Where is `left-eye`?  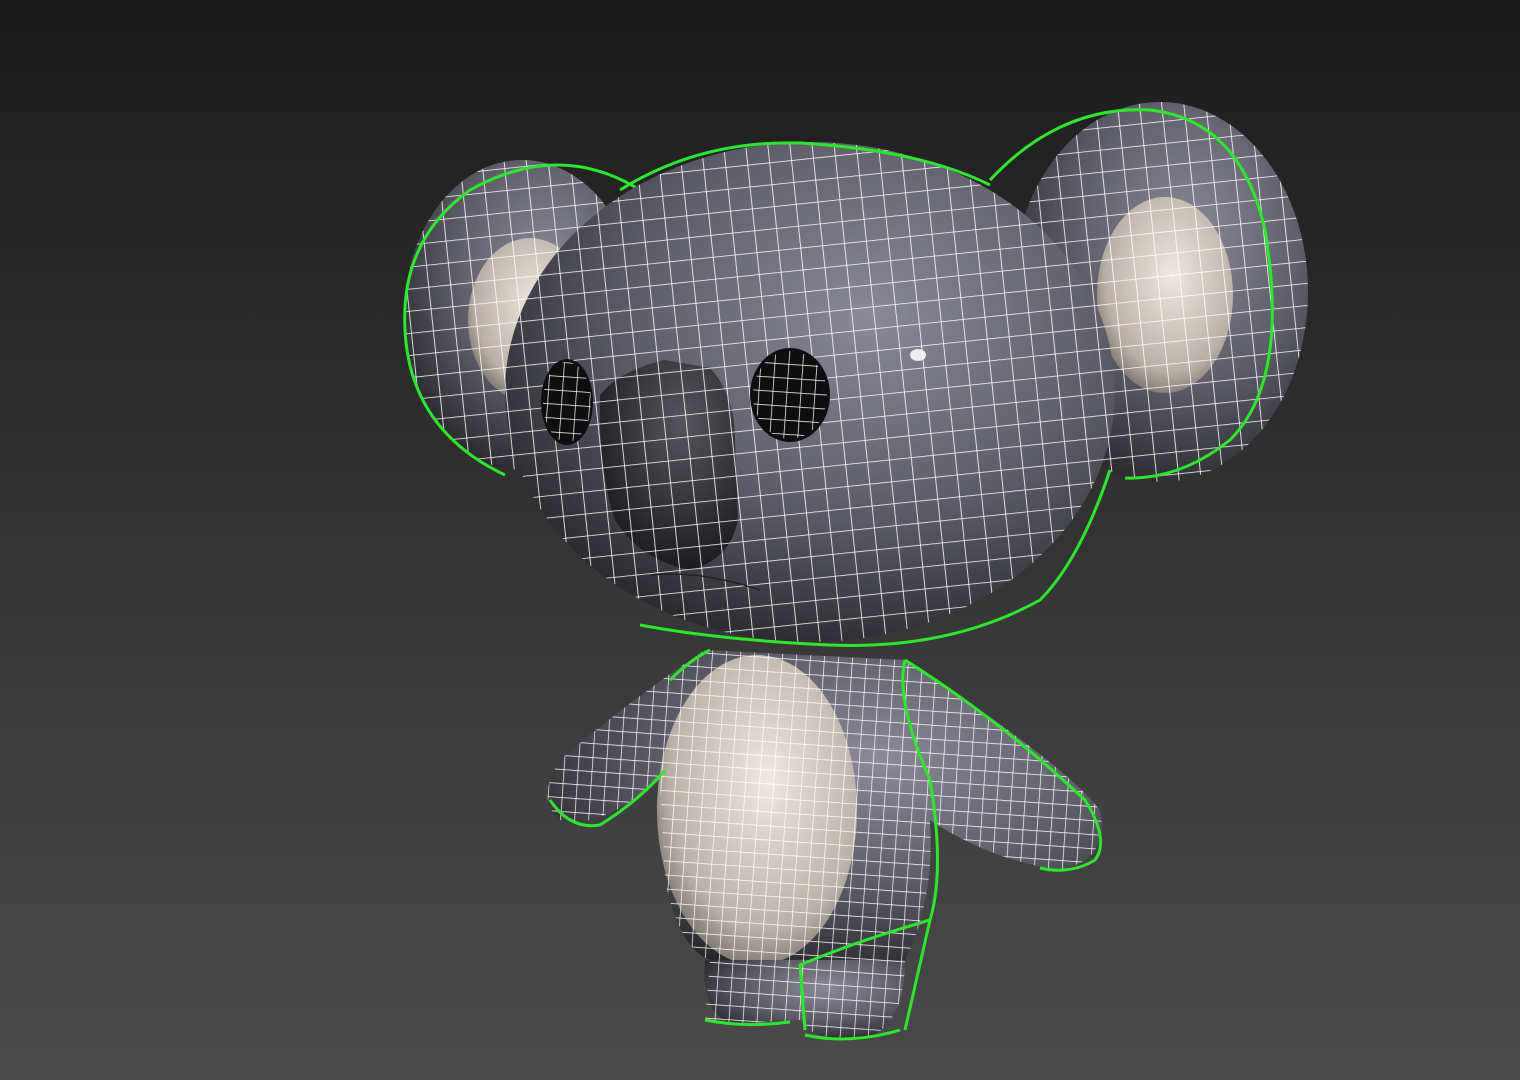
left-eye is located at coordinates (567, 402).